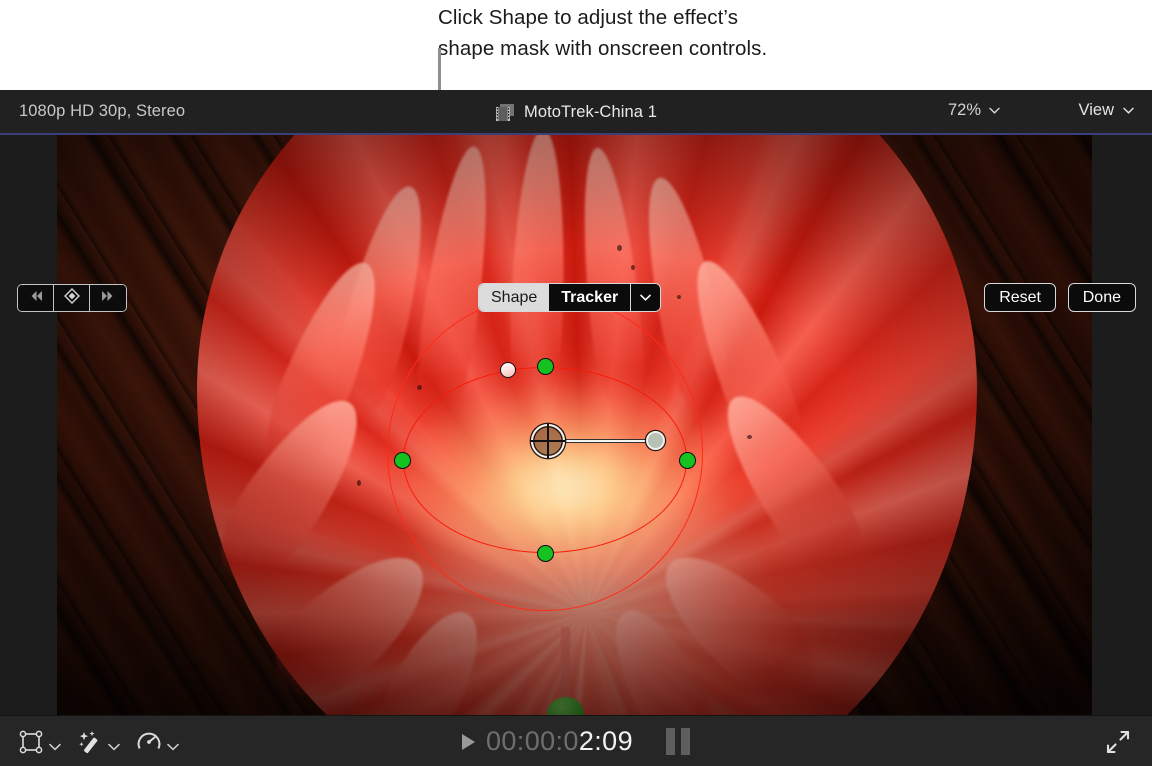 This screenshot has height=766, width=1152. I want to click on zoom-level-menu: 72%, so click(974, 110).